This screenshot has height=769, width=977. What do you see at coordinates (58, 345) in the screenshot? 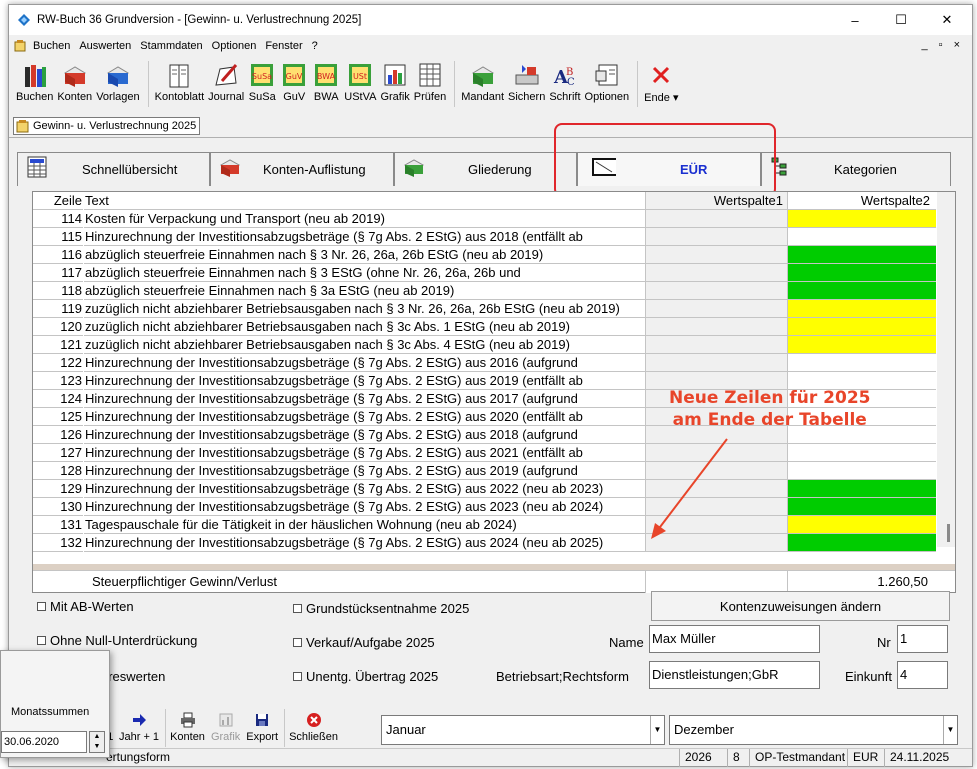
I see `row-zeile: 121` at bounding box center [58, 345].